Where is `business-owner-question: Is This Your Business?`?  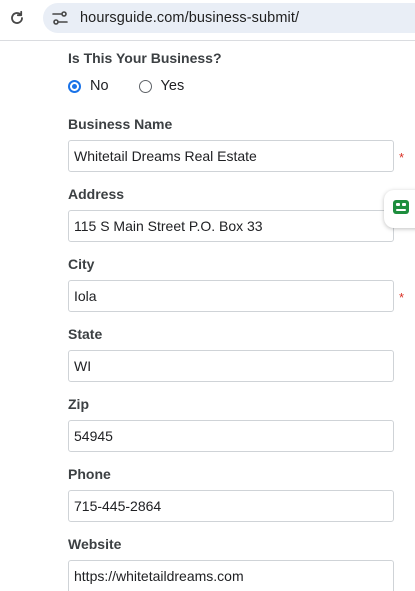 business-owner-question: Is This Your Business? is located at coordinates (145, 58).